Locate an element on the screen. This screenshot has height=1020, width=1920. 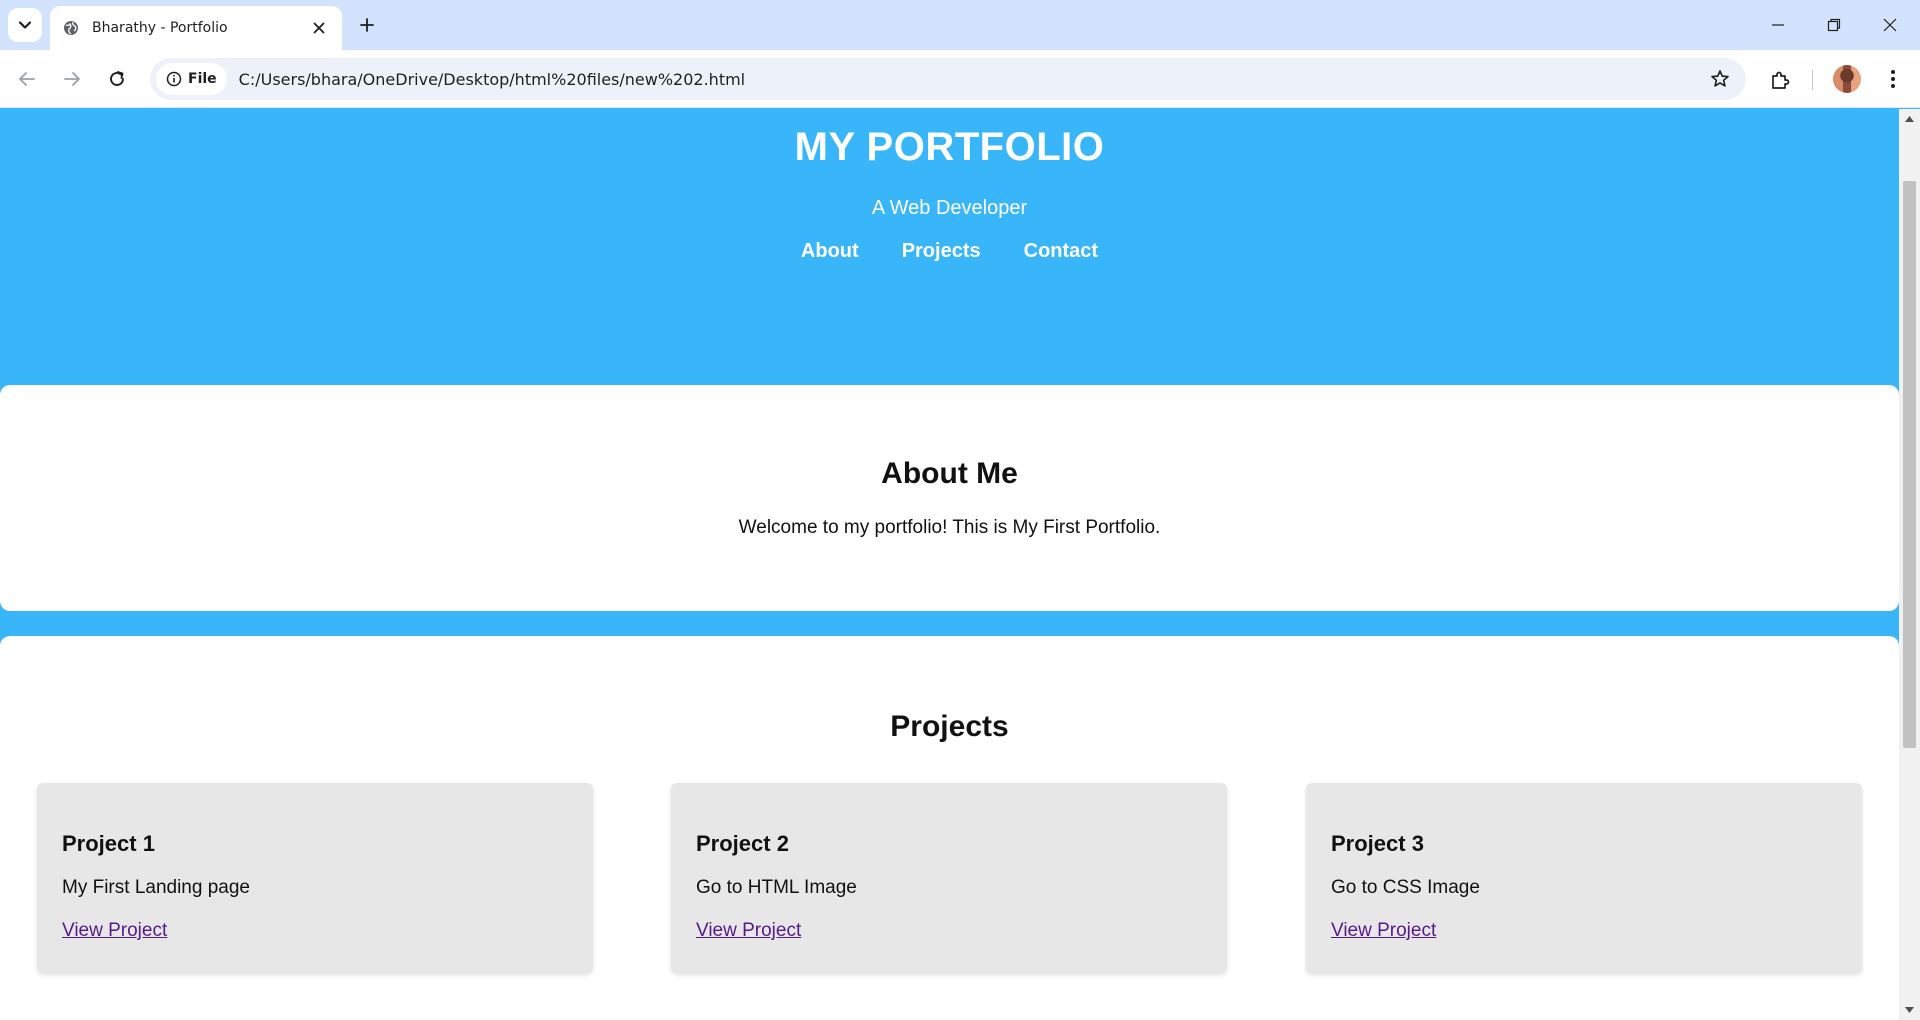
puzzle-icon is located at coordinates (1781, 80).